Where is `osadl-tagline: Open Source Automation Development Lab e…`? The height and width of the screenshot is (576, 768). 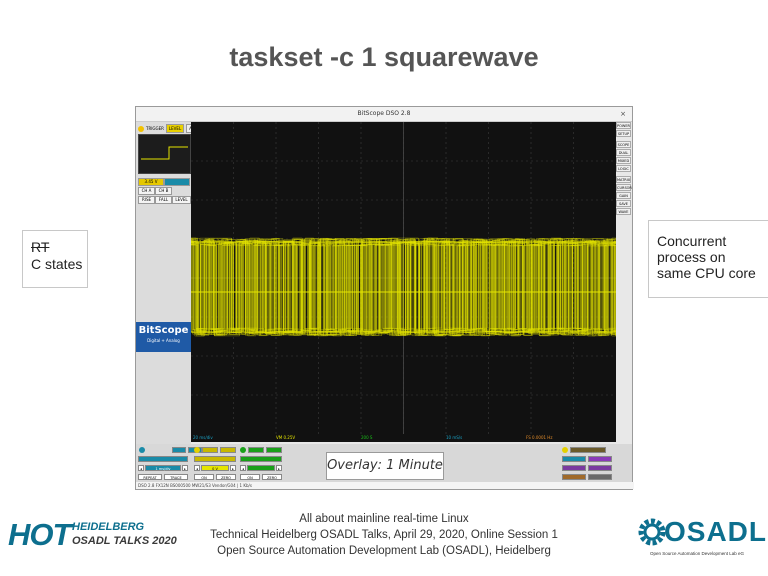
osadl-tagline: Open Source Automation Development Lab e… is located at coordinates (697, 553).